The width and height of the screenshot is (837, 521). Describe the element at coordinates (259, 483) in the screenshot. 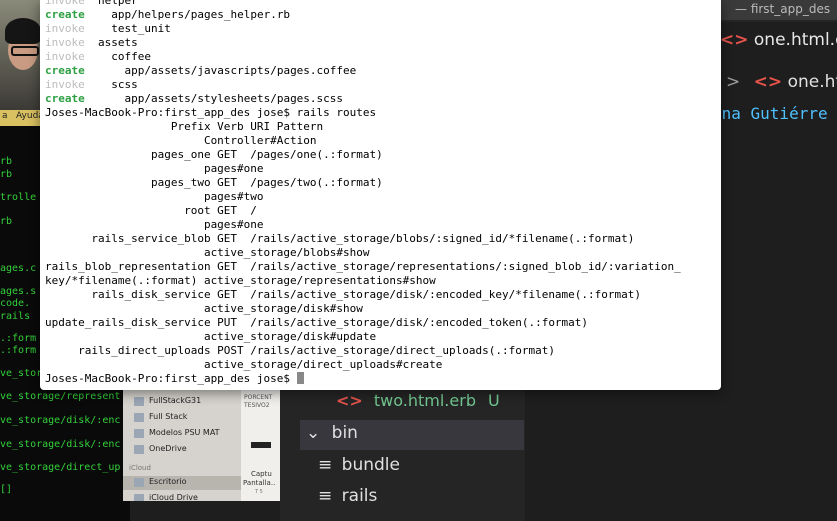

I see `preview-label: Pantalla..` at that location.